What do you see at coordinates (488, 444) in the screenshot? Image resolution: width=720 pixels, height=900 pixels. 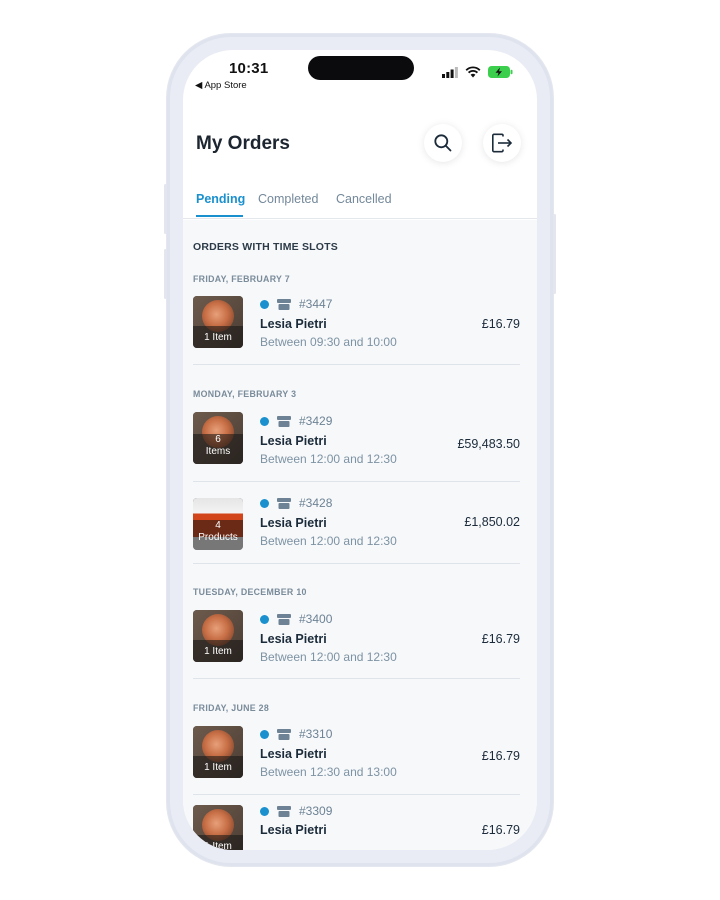 I see `order-price: £59,483.50` at bounding box center [488, 444].